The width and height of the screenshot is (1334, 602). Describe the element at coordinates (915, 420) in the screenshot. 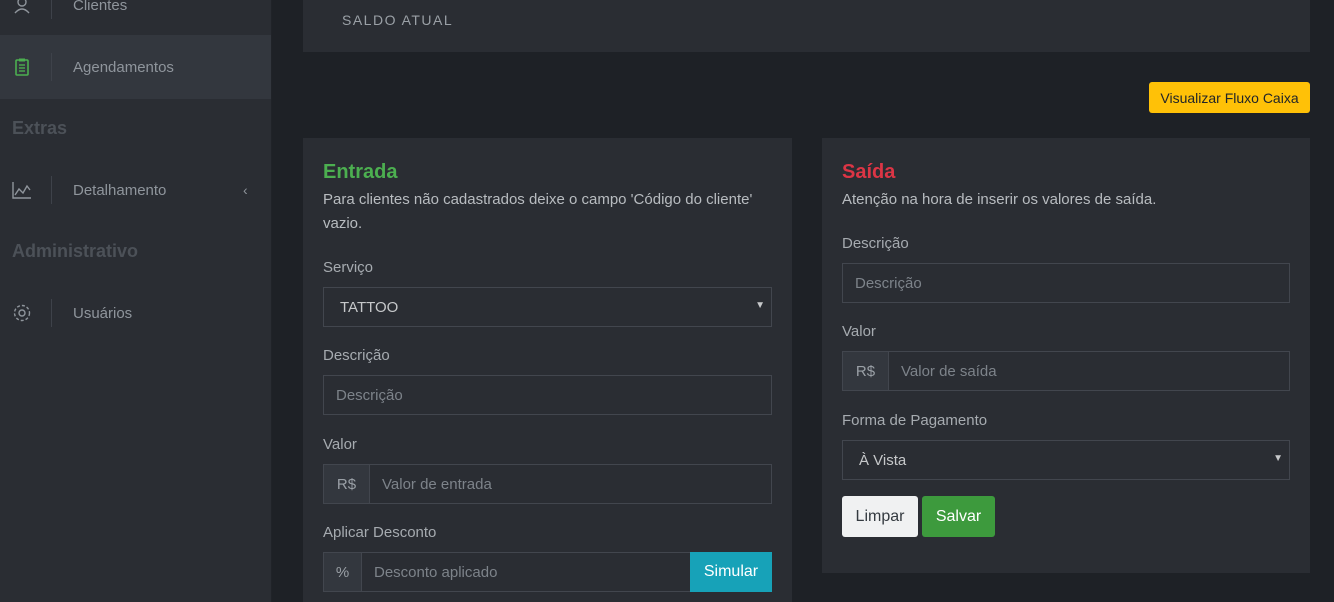

I see `pagamento-label: Forma de Pagamento` at that location.